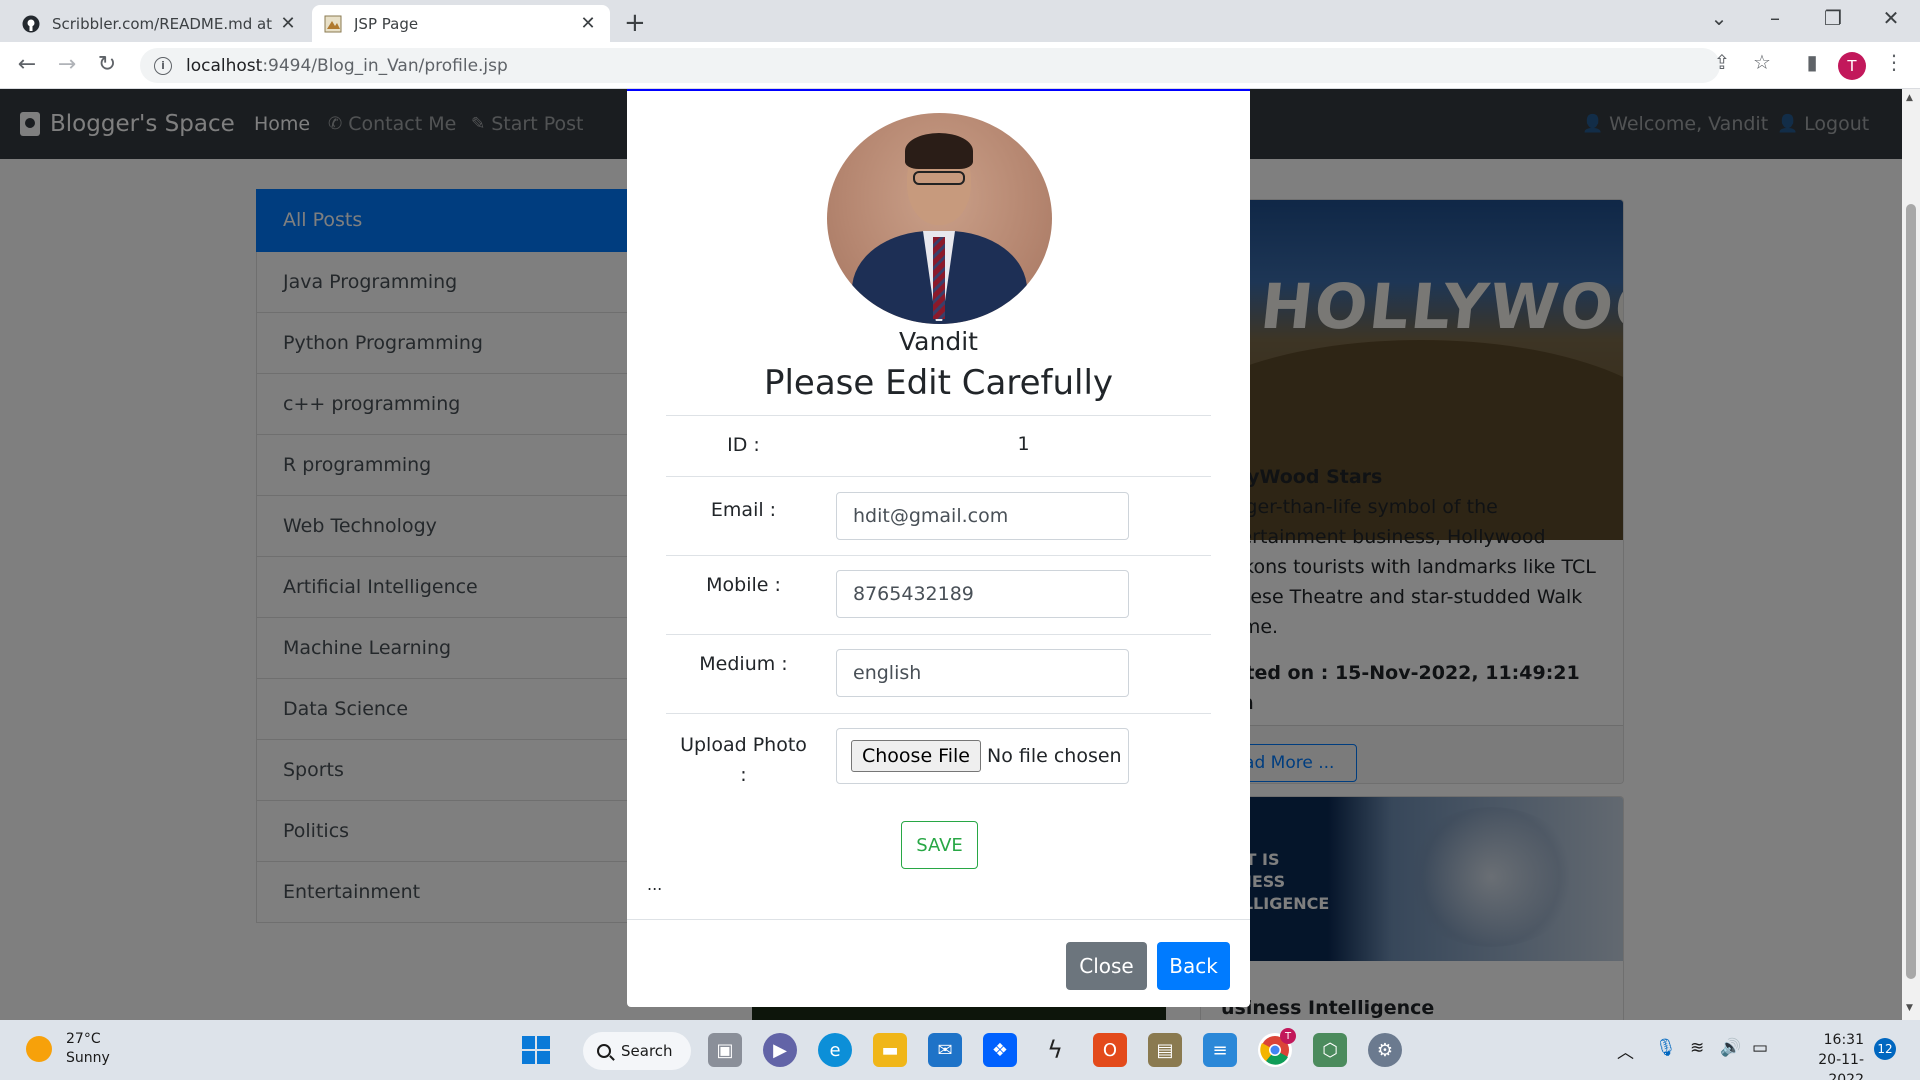  Describe the element at coordinates (1894, 62) in the screenshot. I see `menu-kebab-icon: ⋮` at that location.